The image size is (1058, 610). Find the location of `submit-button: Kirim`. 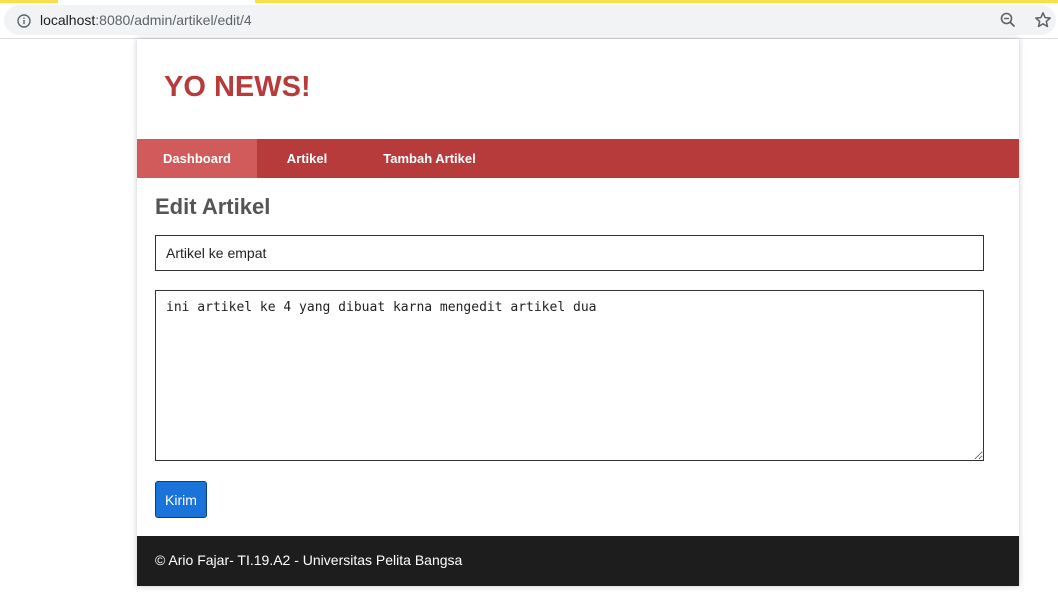

submit-button: Kirim is located at coordinates (181, 499).